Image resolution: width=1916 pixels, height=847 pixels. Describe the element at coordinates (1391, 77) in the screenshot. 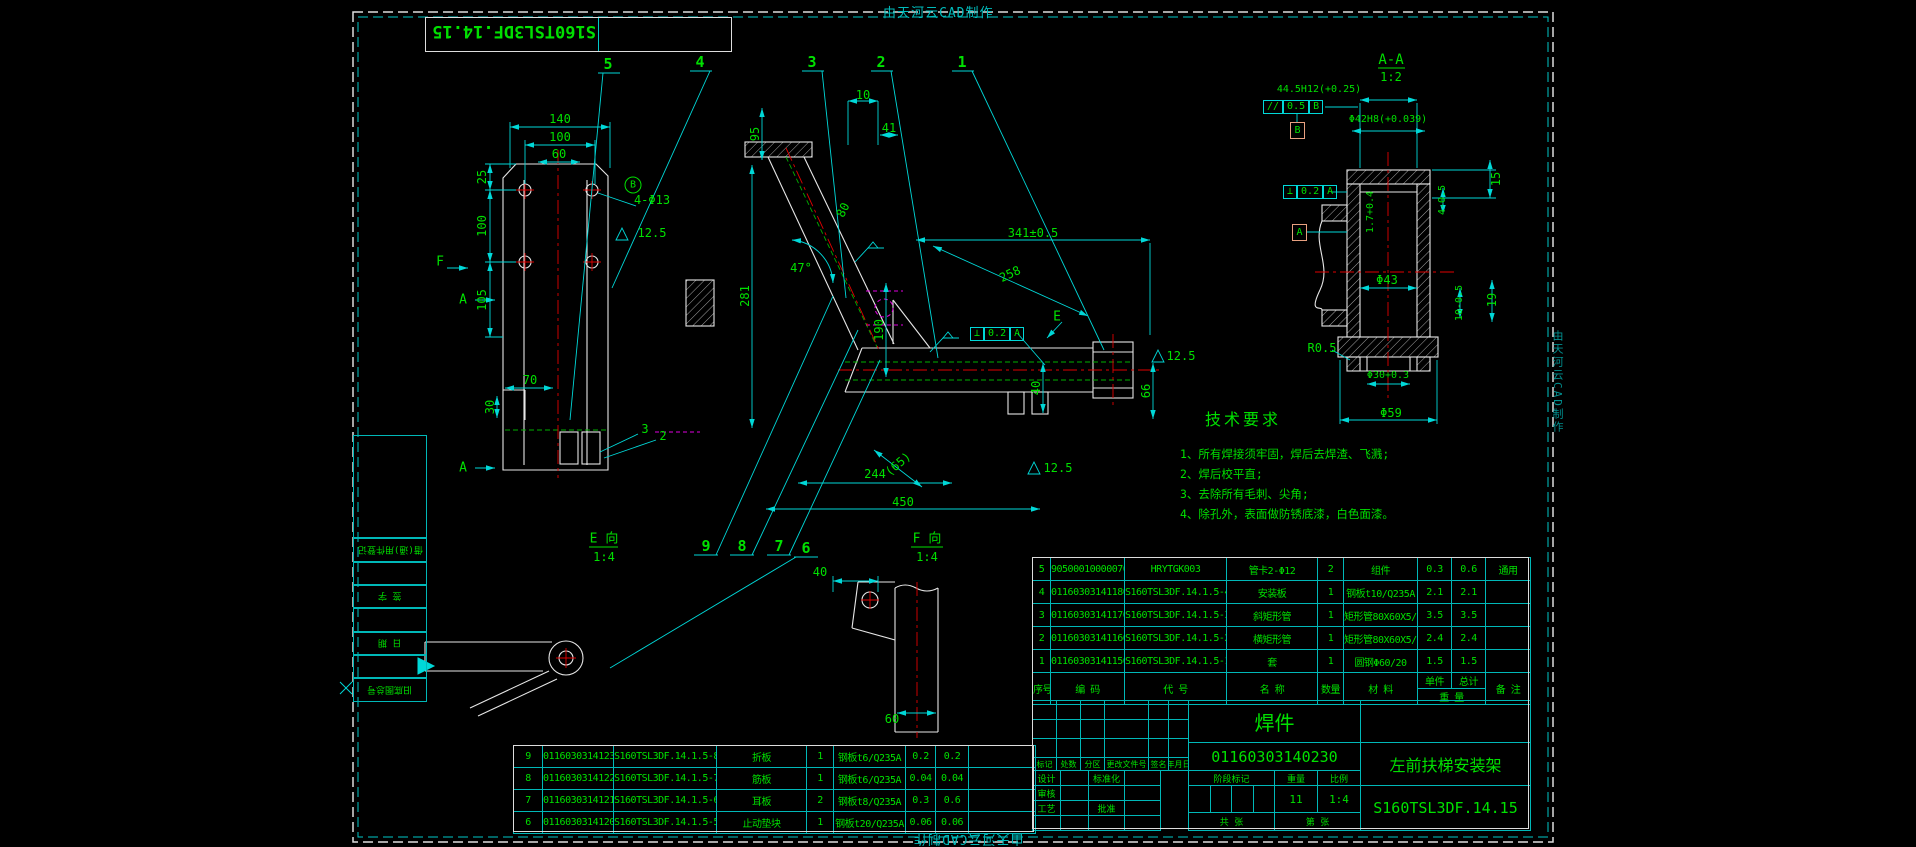

I see `dim-label: 1:2` at that location.